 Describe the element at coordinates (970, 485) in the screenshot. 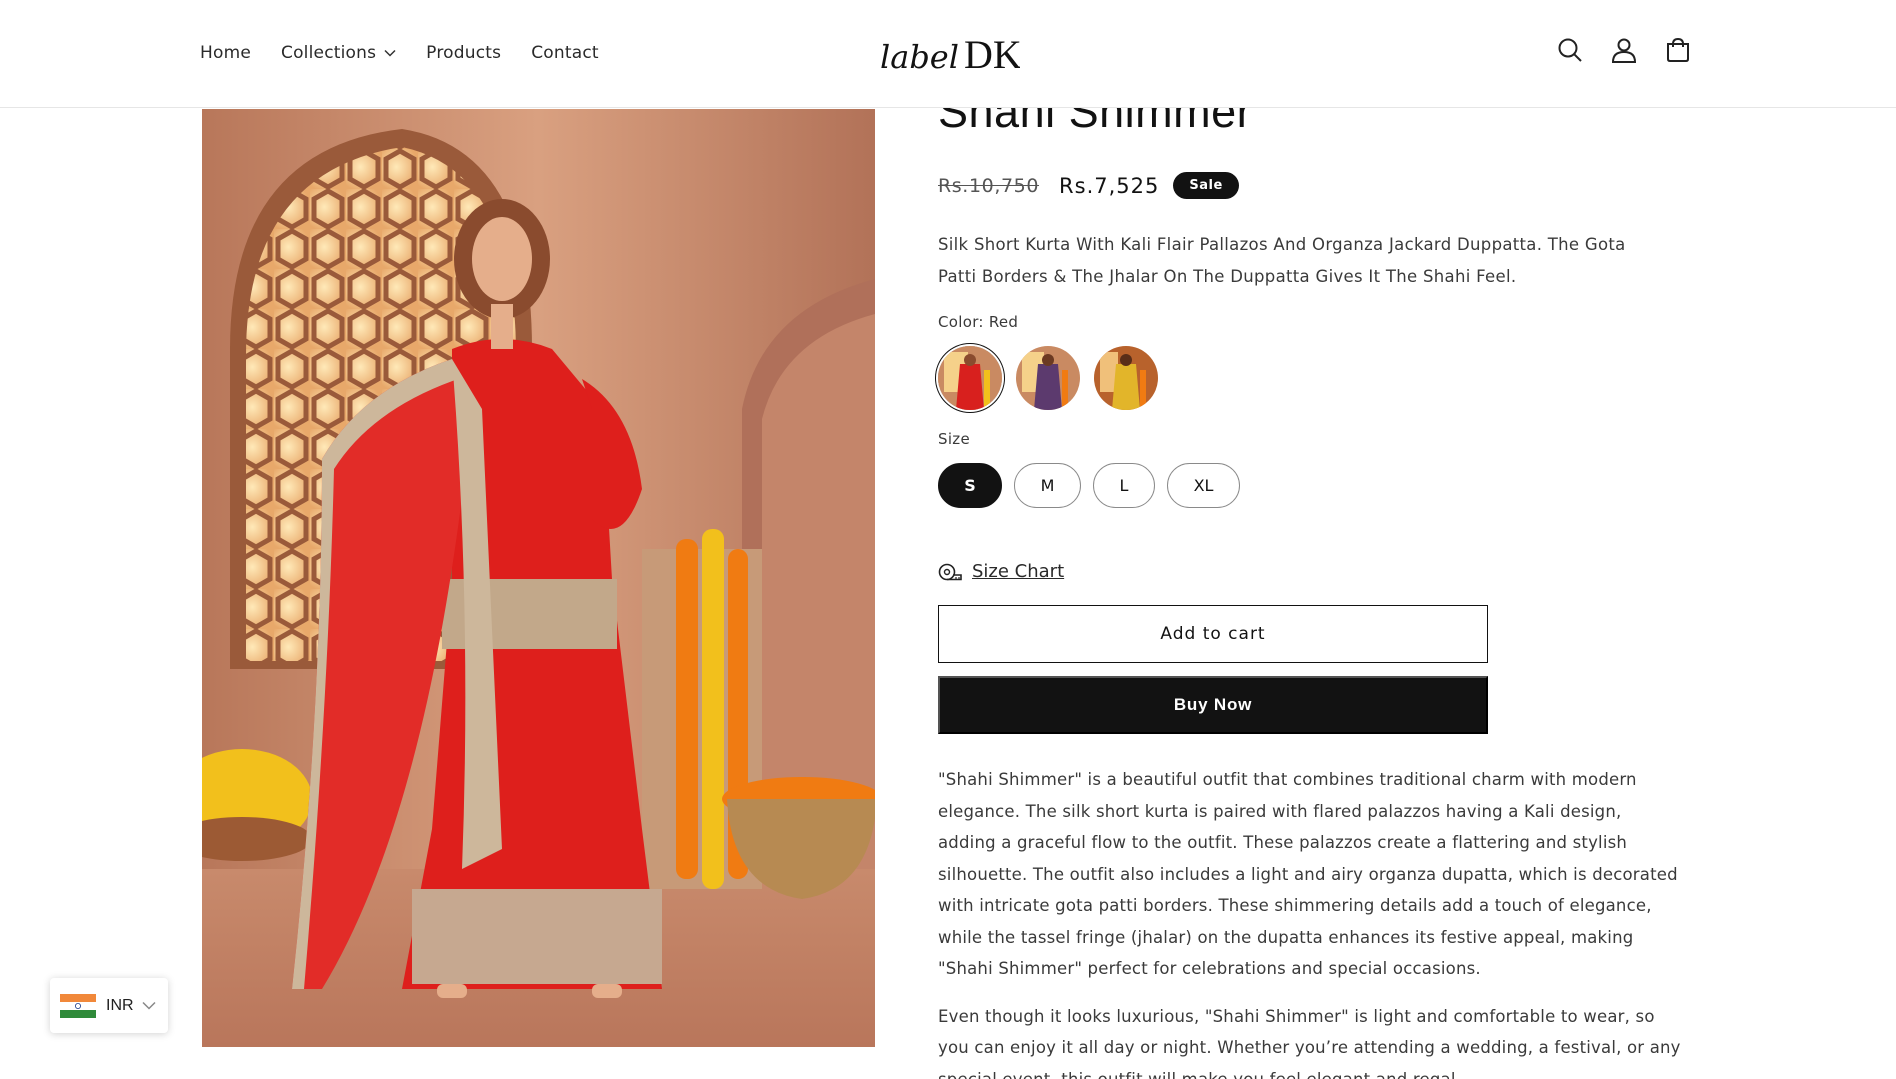

I see `size-option-s: S` at that location.